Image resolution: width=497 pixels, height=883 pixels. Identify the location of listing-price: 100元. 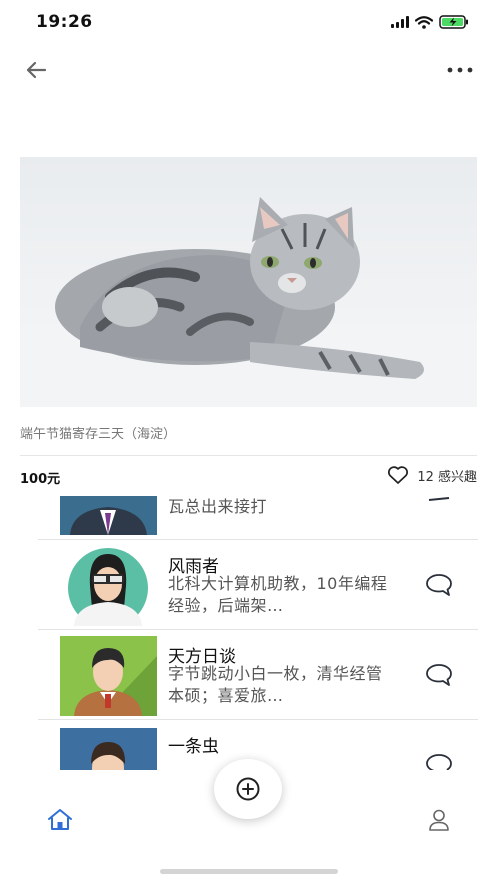
(40, 479).